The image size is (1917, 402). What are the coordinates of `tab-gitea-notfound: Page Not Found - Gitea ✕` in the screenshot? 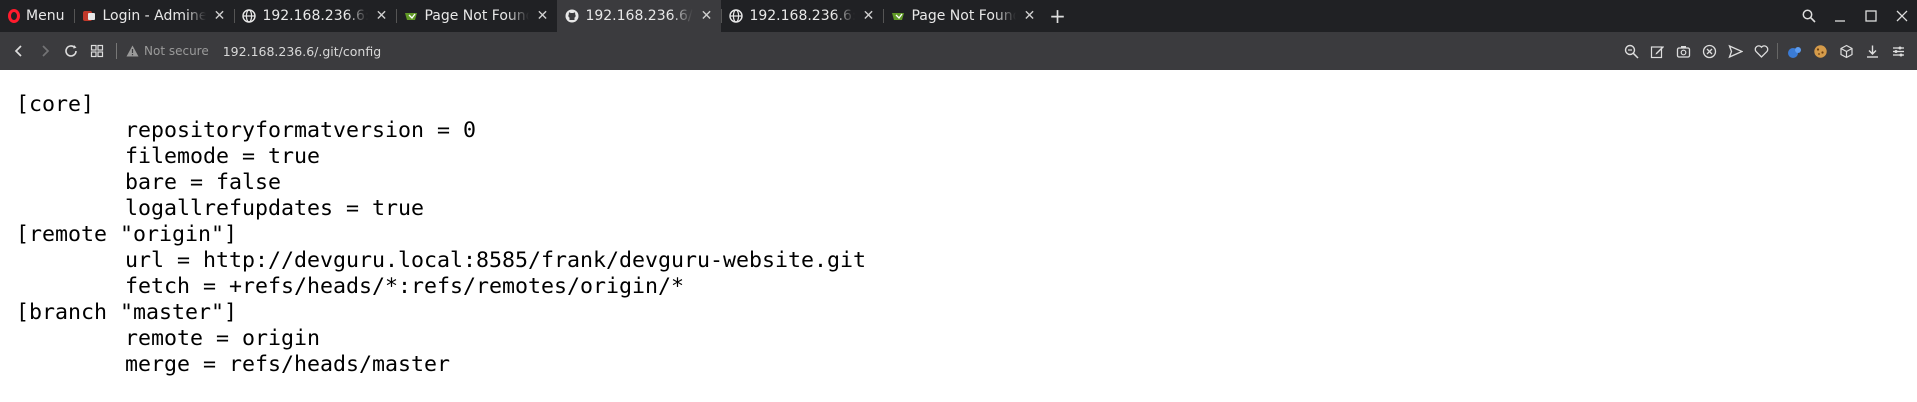 It's located at (476, 16).